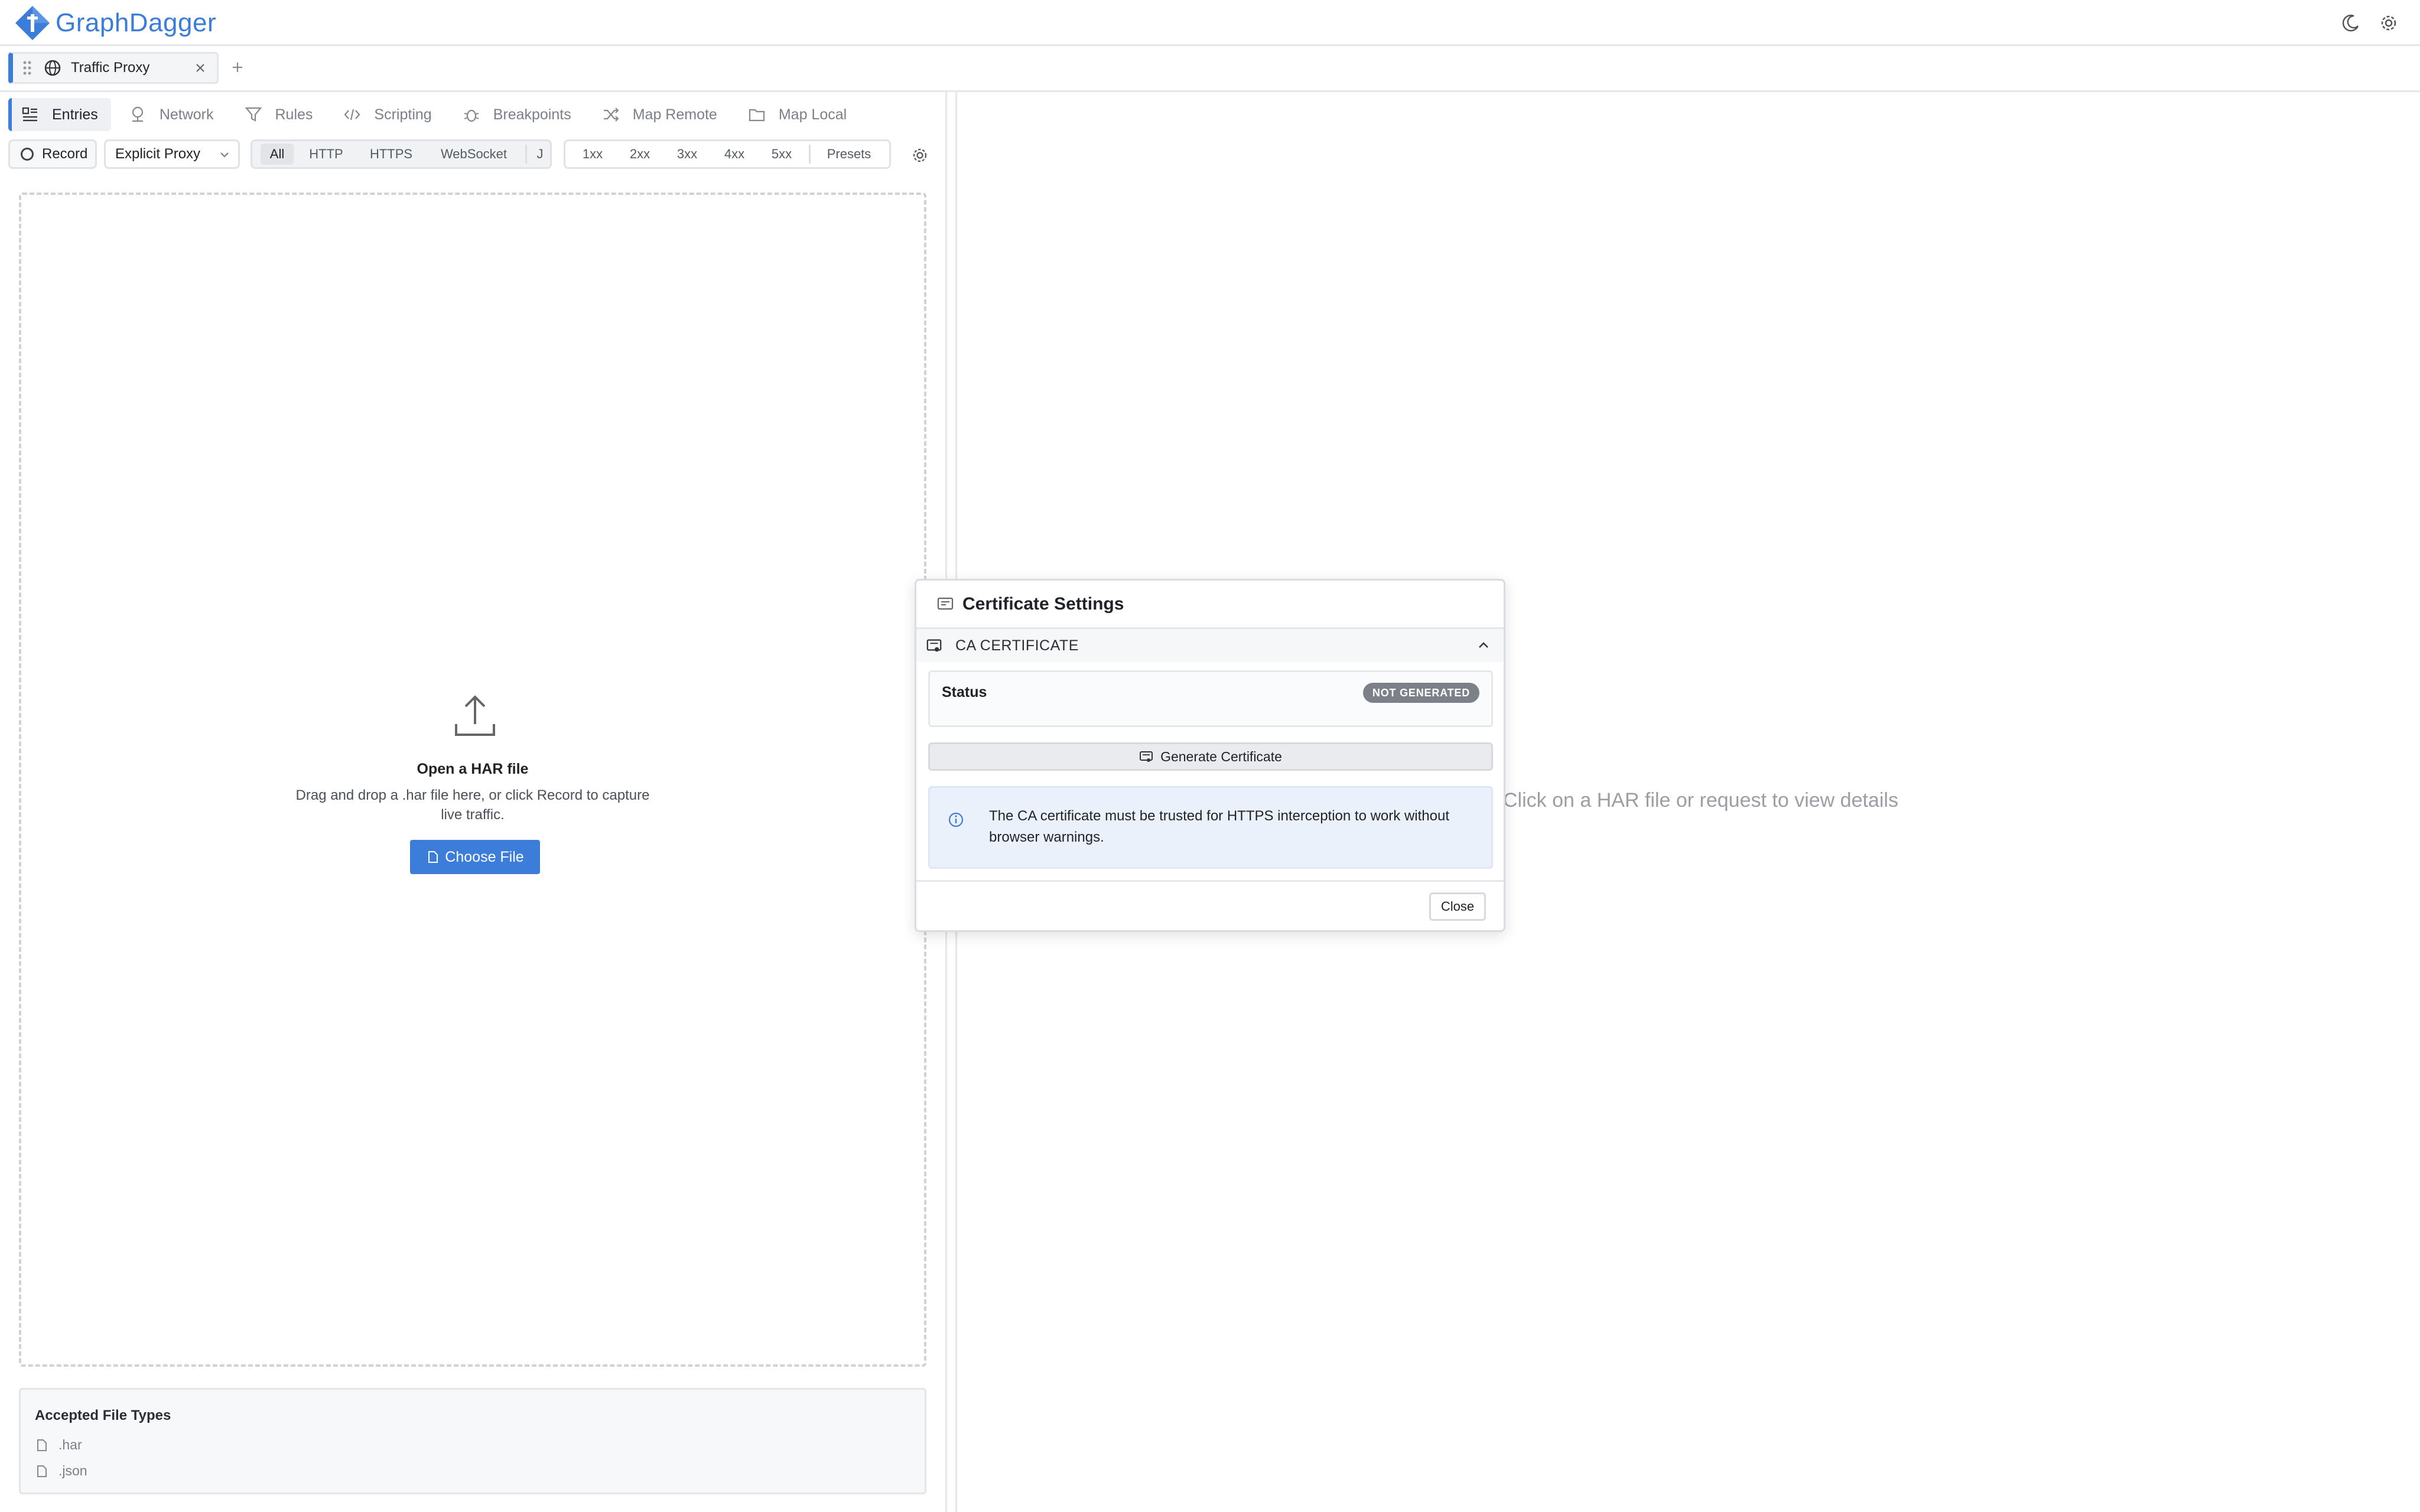 The height and width of the screenshot is (1512, 2420). Describe the element at coordinates (253, 114) in the screenshot. I see `filter-icon` at that location.